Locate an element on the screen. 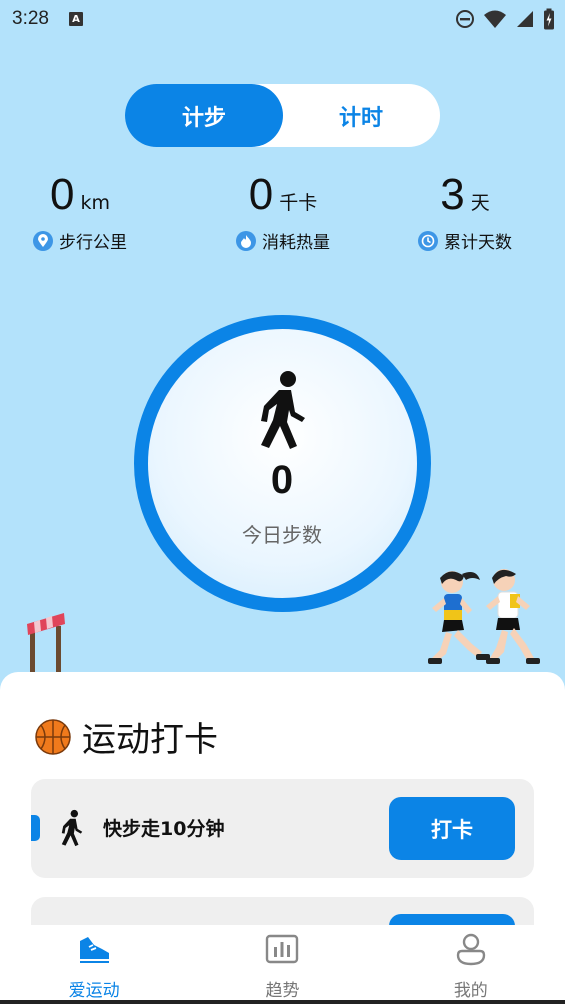 This screenshot has width=565, height=1004. stat-calories-value-row: 0 千卡 is located at coordinates (283, 196).